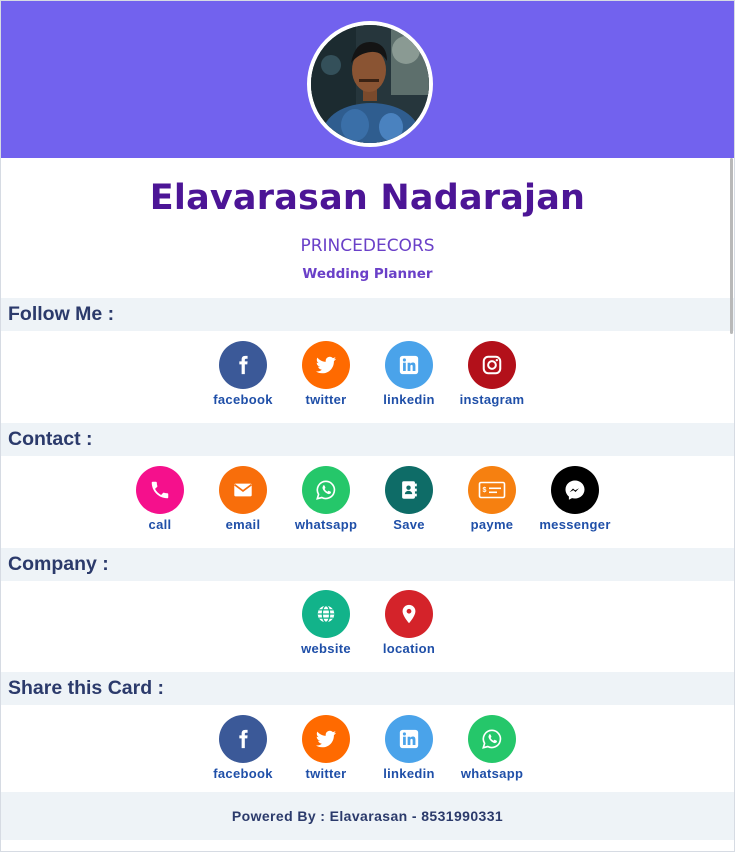 The image size is (735, 852). I want to click on share-facebook-label: facebook, so click(243, 773).